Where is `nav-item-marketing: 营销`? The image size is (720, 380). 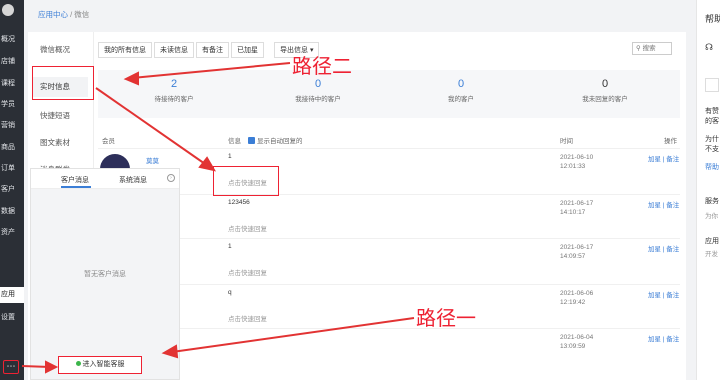 nav-item-marketing: 营销 is located at coordinates (12, 125).